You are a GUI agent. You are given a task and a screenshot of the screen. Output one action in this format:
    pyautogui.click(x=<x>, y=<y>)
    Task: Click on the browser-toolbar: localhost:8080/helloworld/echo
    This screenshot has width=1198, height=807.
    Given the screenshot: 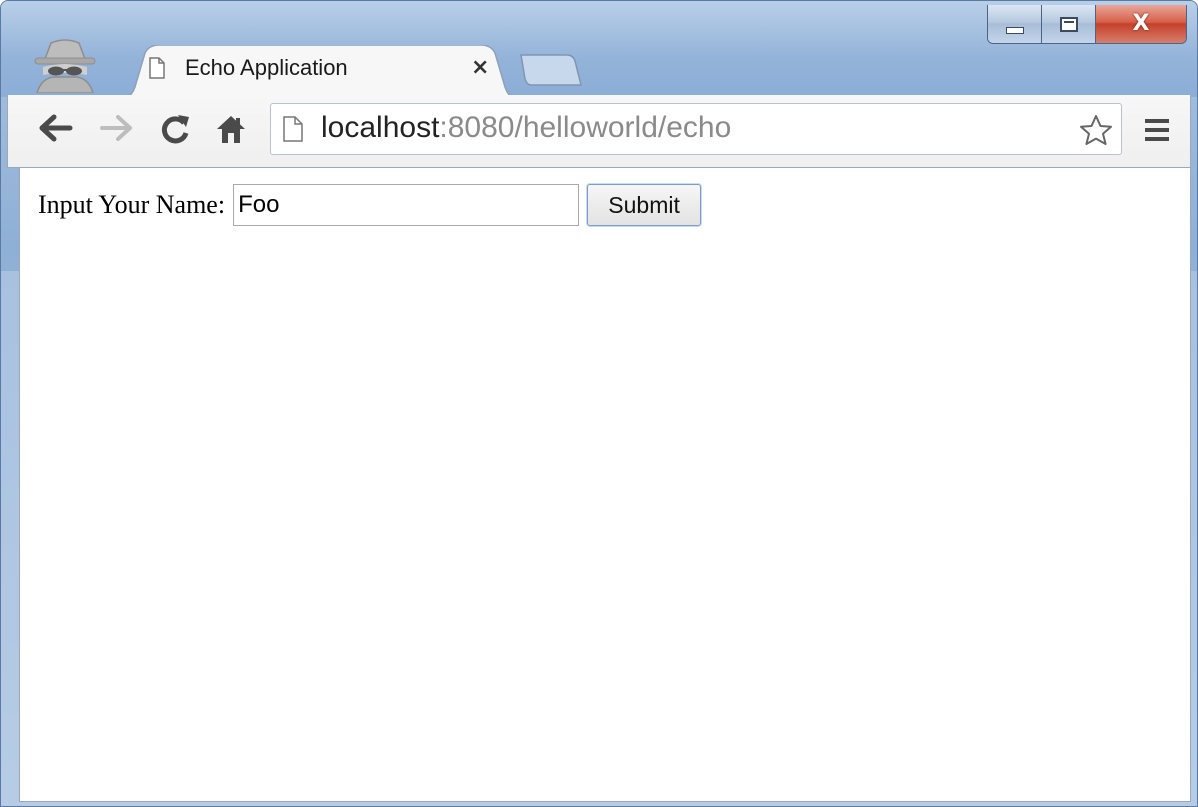 What is the action you would take?
    pyautogui.click(x=599, y=131)
    